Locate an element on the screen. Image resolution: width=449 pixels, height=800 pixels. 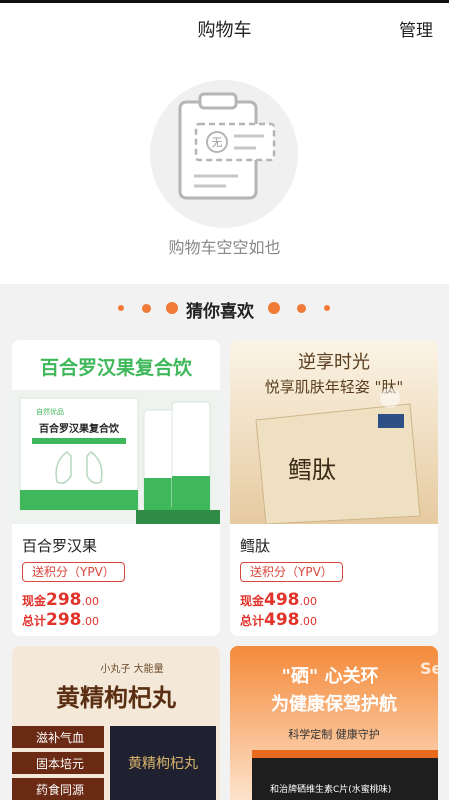
image-sub: 科学定制 健康守护 is located at coordinates (334, 734).